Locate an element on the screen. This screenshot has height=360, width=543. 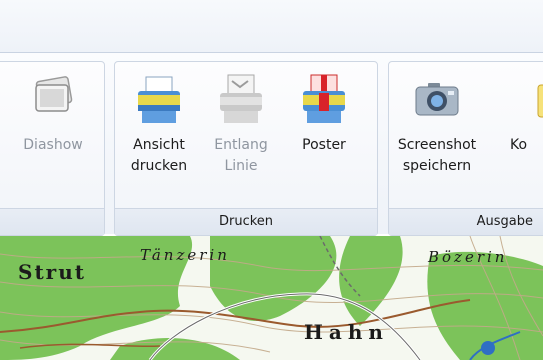
map-label-hahn: Hahn is located at coordinates (346, 332).